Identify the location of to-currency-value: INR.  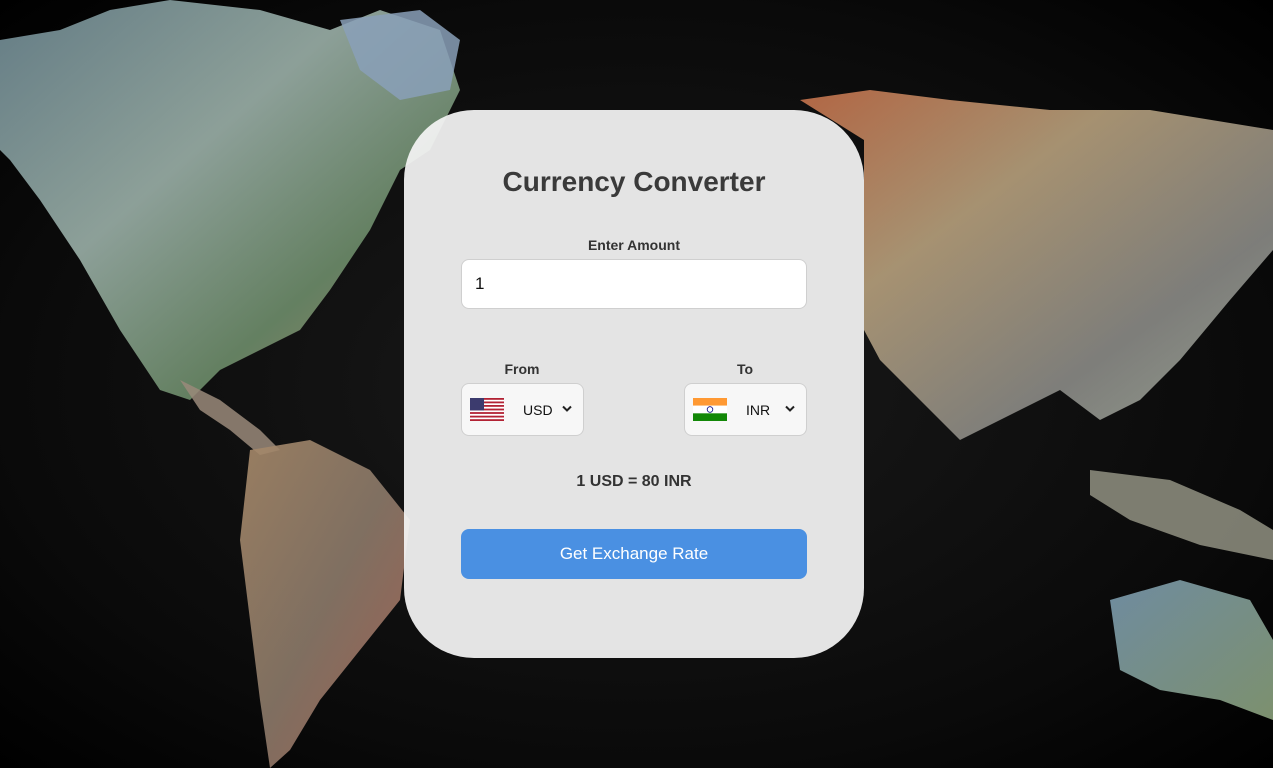
(758, 410).